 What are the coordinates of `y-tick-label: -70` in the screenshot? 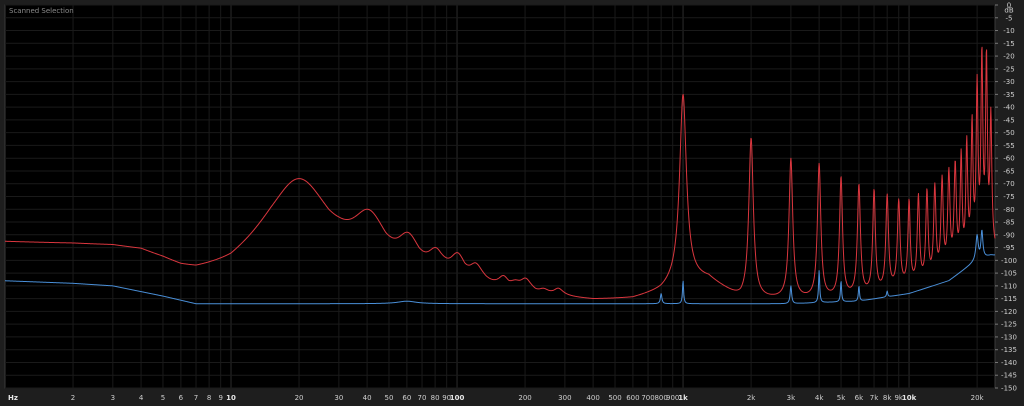 It's located at (1008, 184).